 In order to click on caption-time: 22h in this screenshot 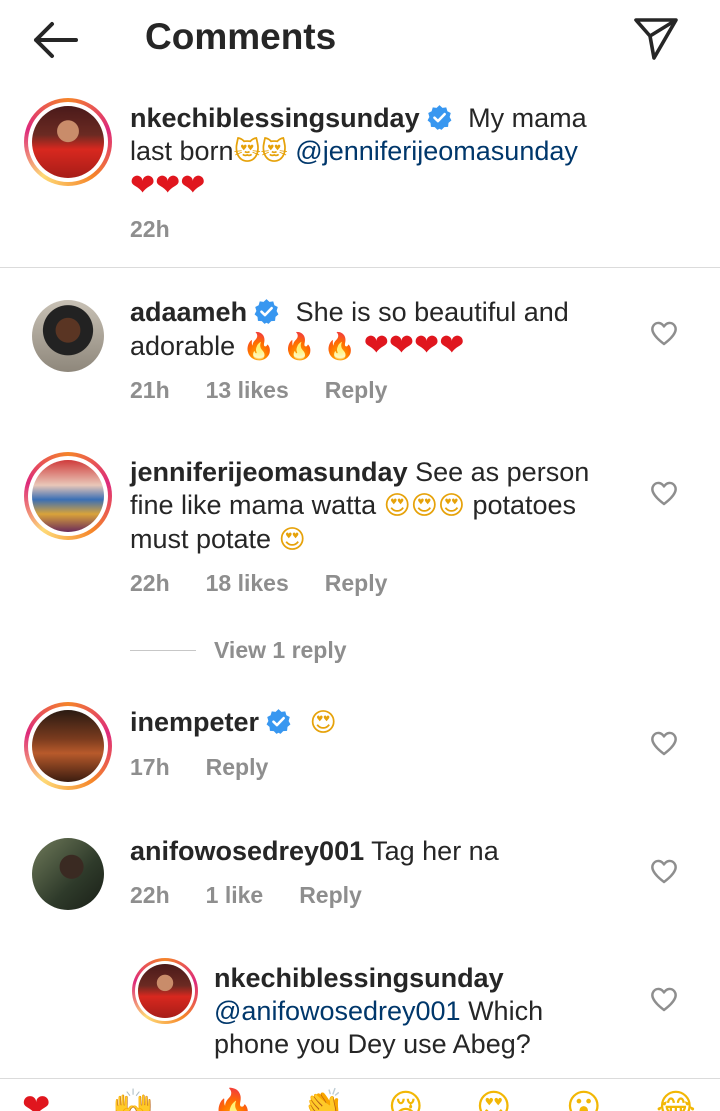, I will do `click(150, 229)`.